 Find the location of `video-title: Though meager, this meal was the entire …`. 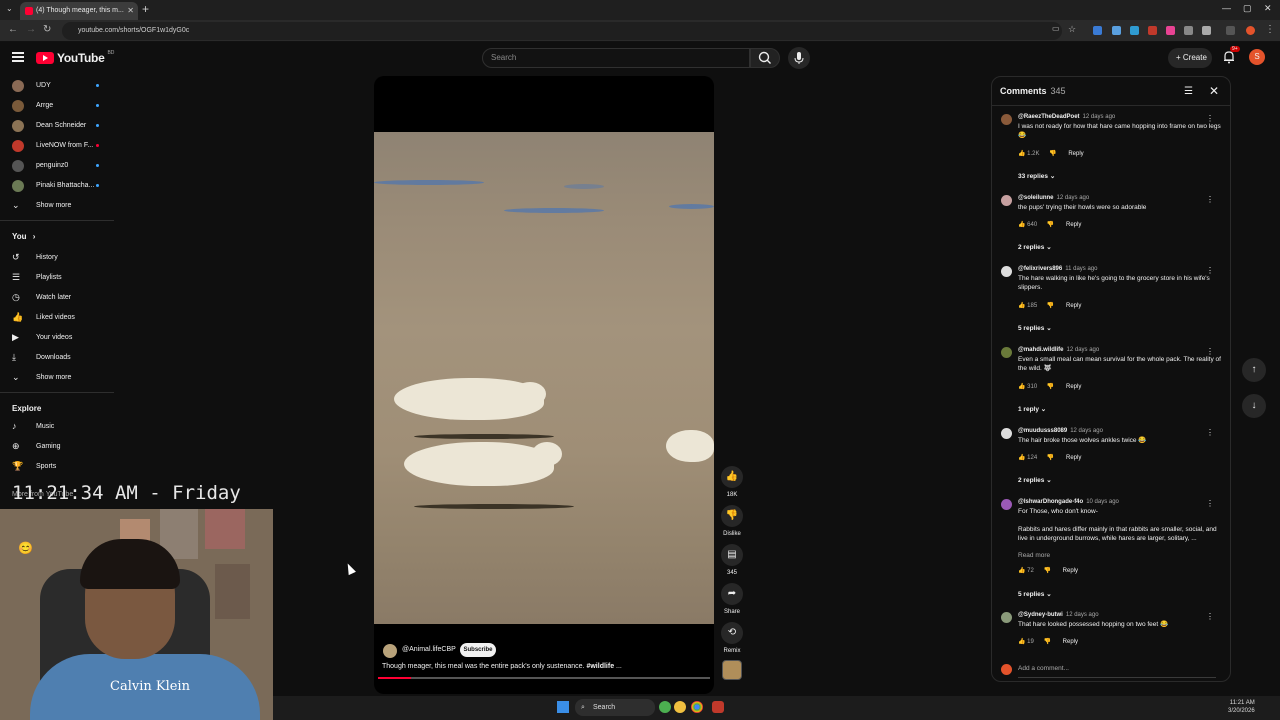

video-title: Though meager, this meal was the entire … is located at coordinates (502, 666).